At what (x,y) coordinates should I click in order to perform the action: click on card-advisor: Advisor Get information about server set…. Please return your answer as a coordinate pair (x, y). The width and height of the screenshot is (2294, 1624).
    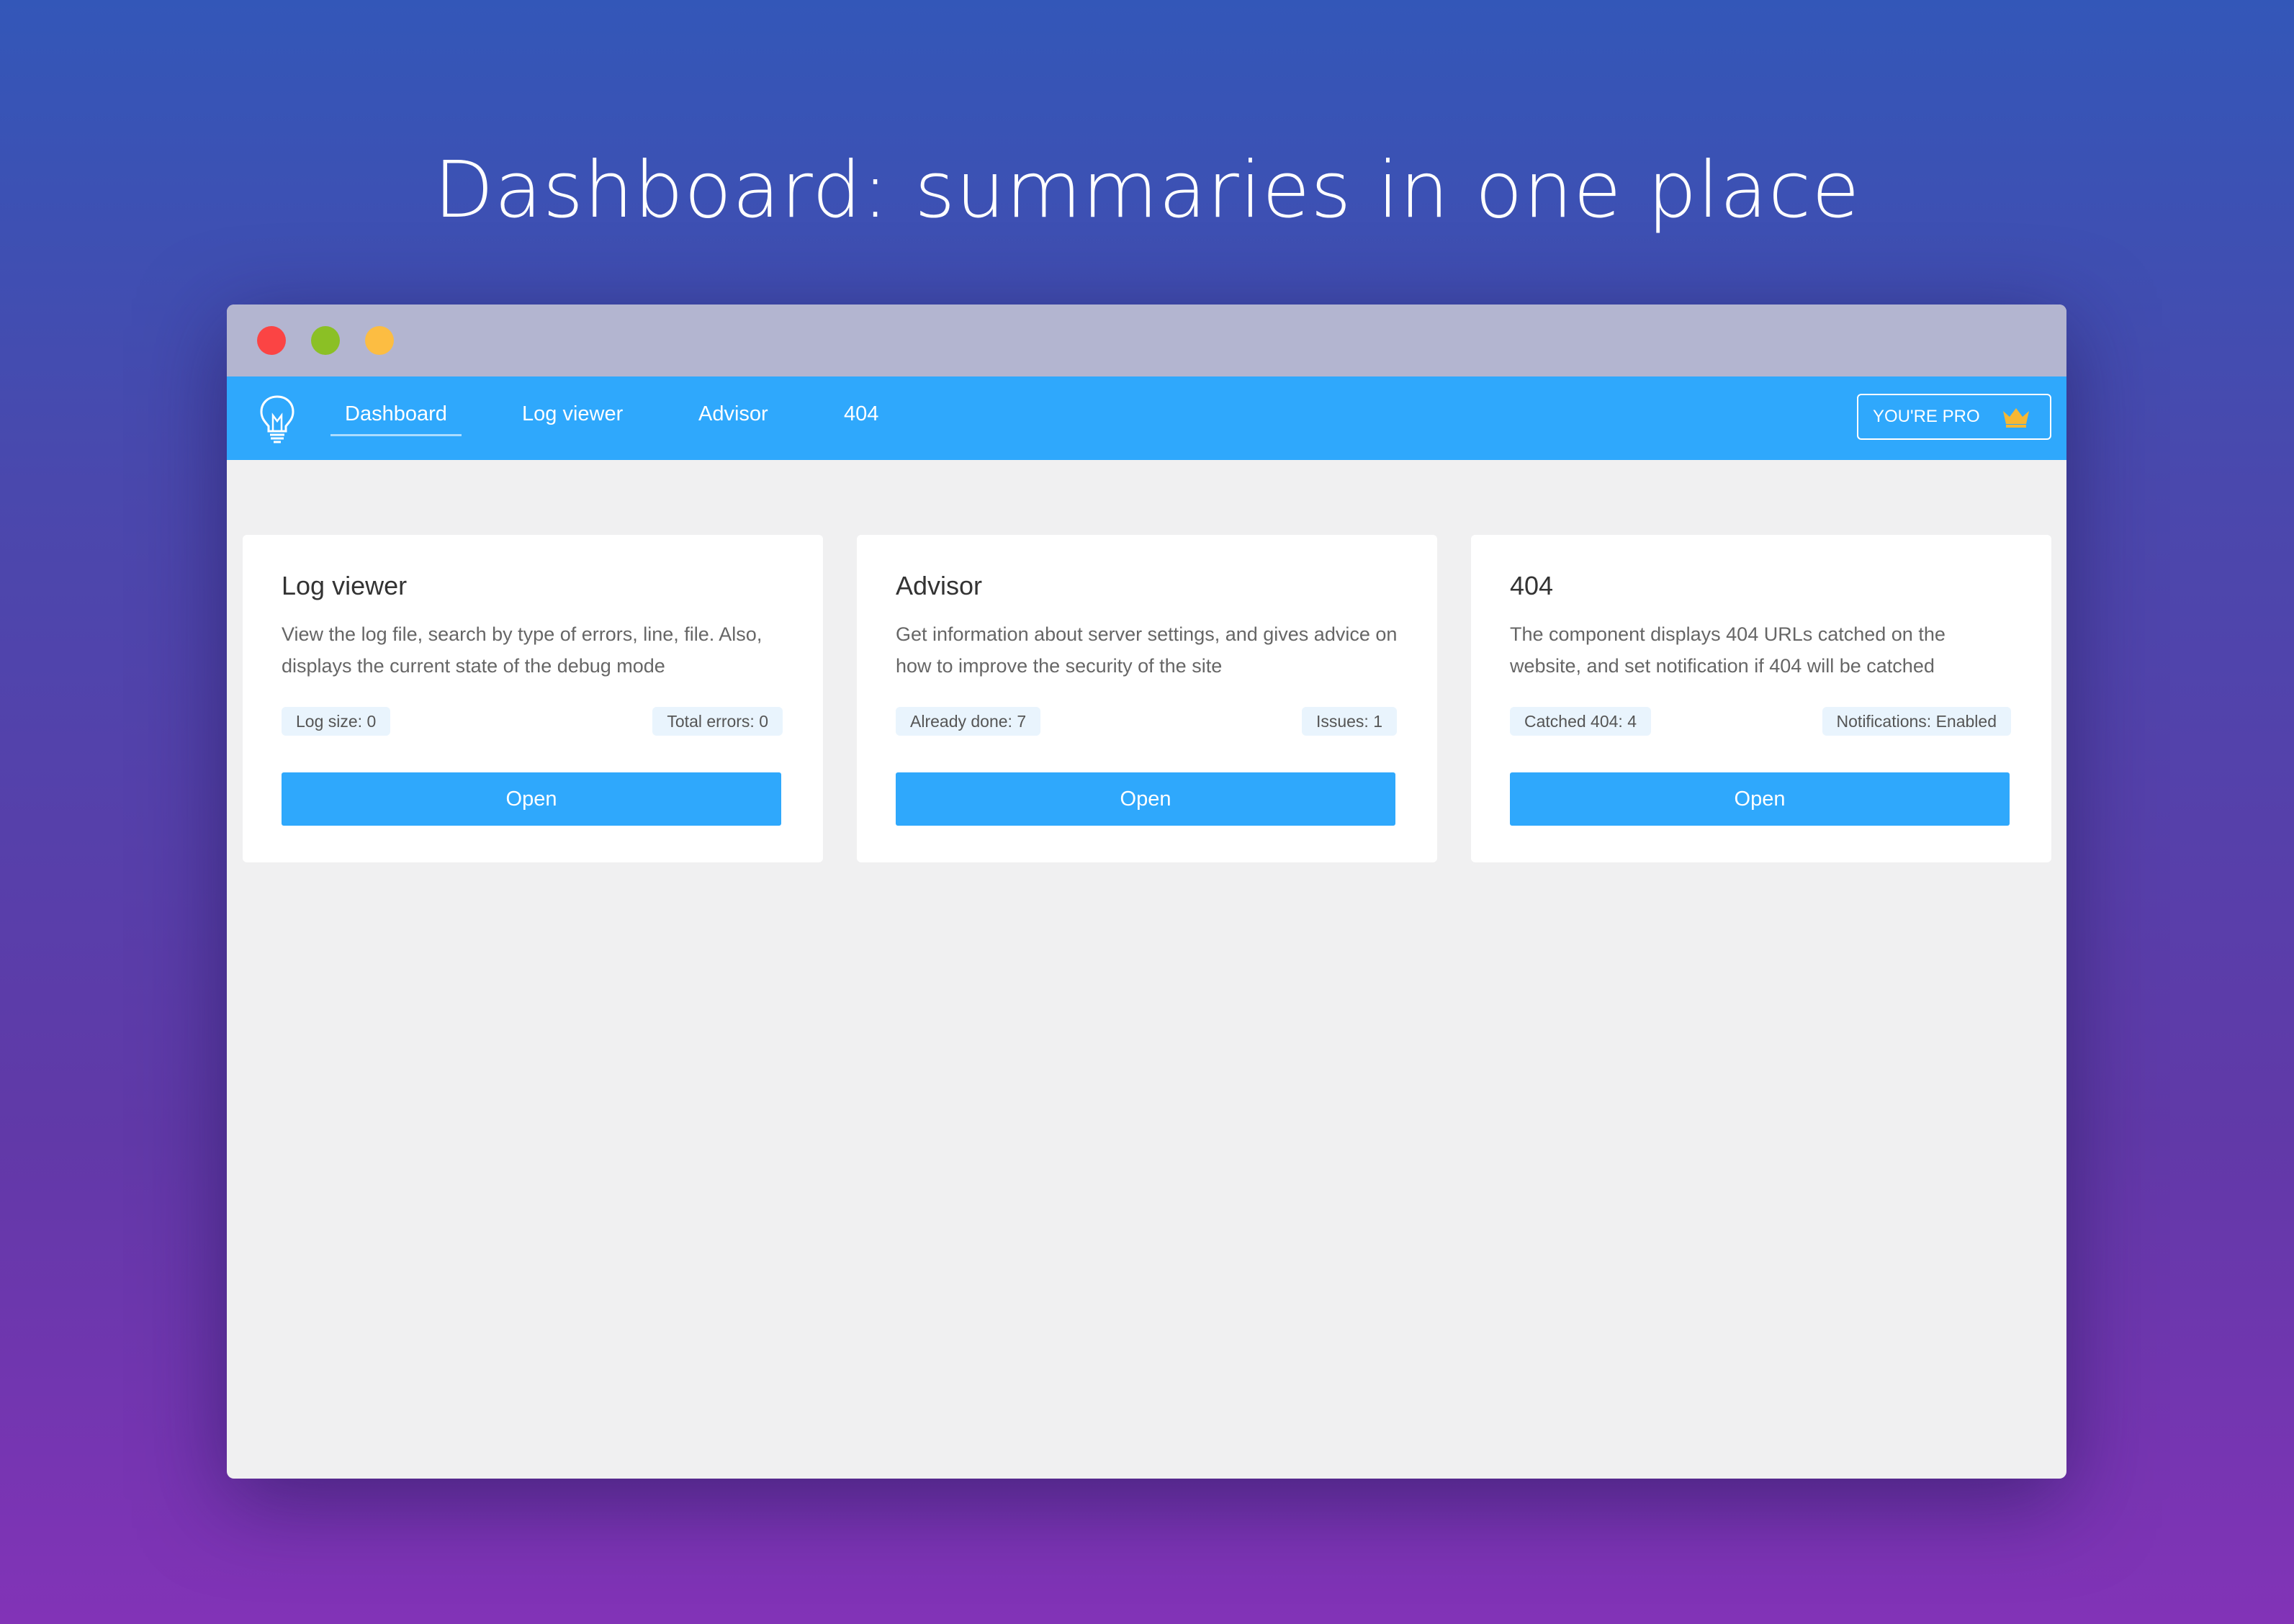
    Looking at the image, I should click on (1147, 698).